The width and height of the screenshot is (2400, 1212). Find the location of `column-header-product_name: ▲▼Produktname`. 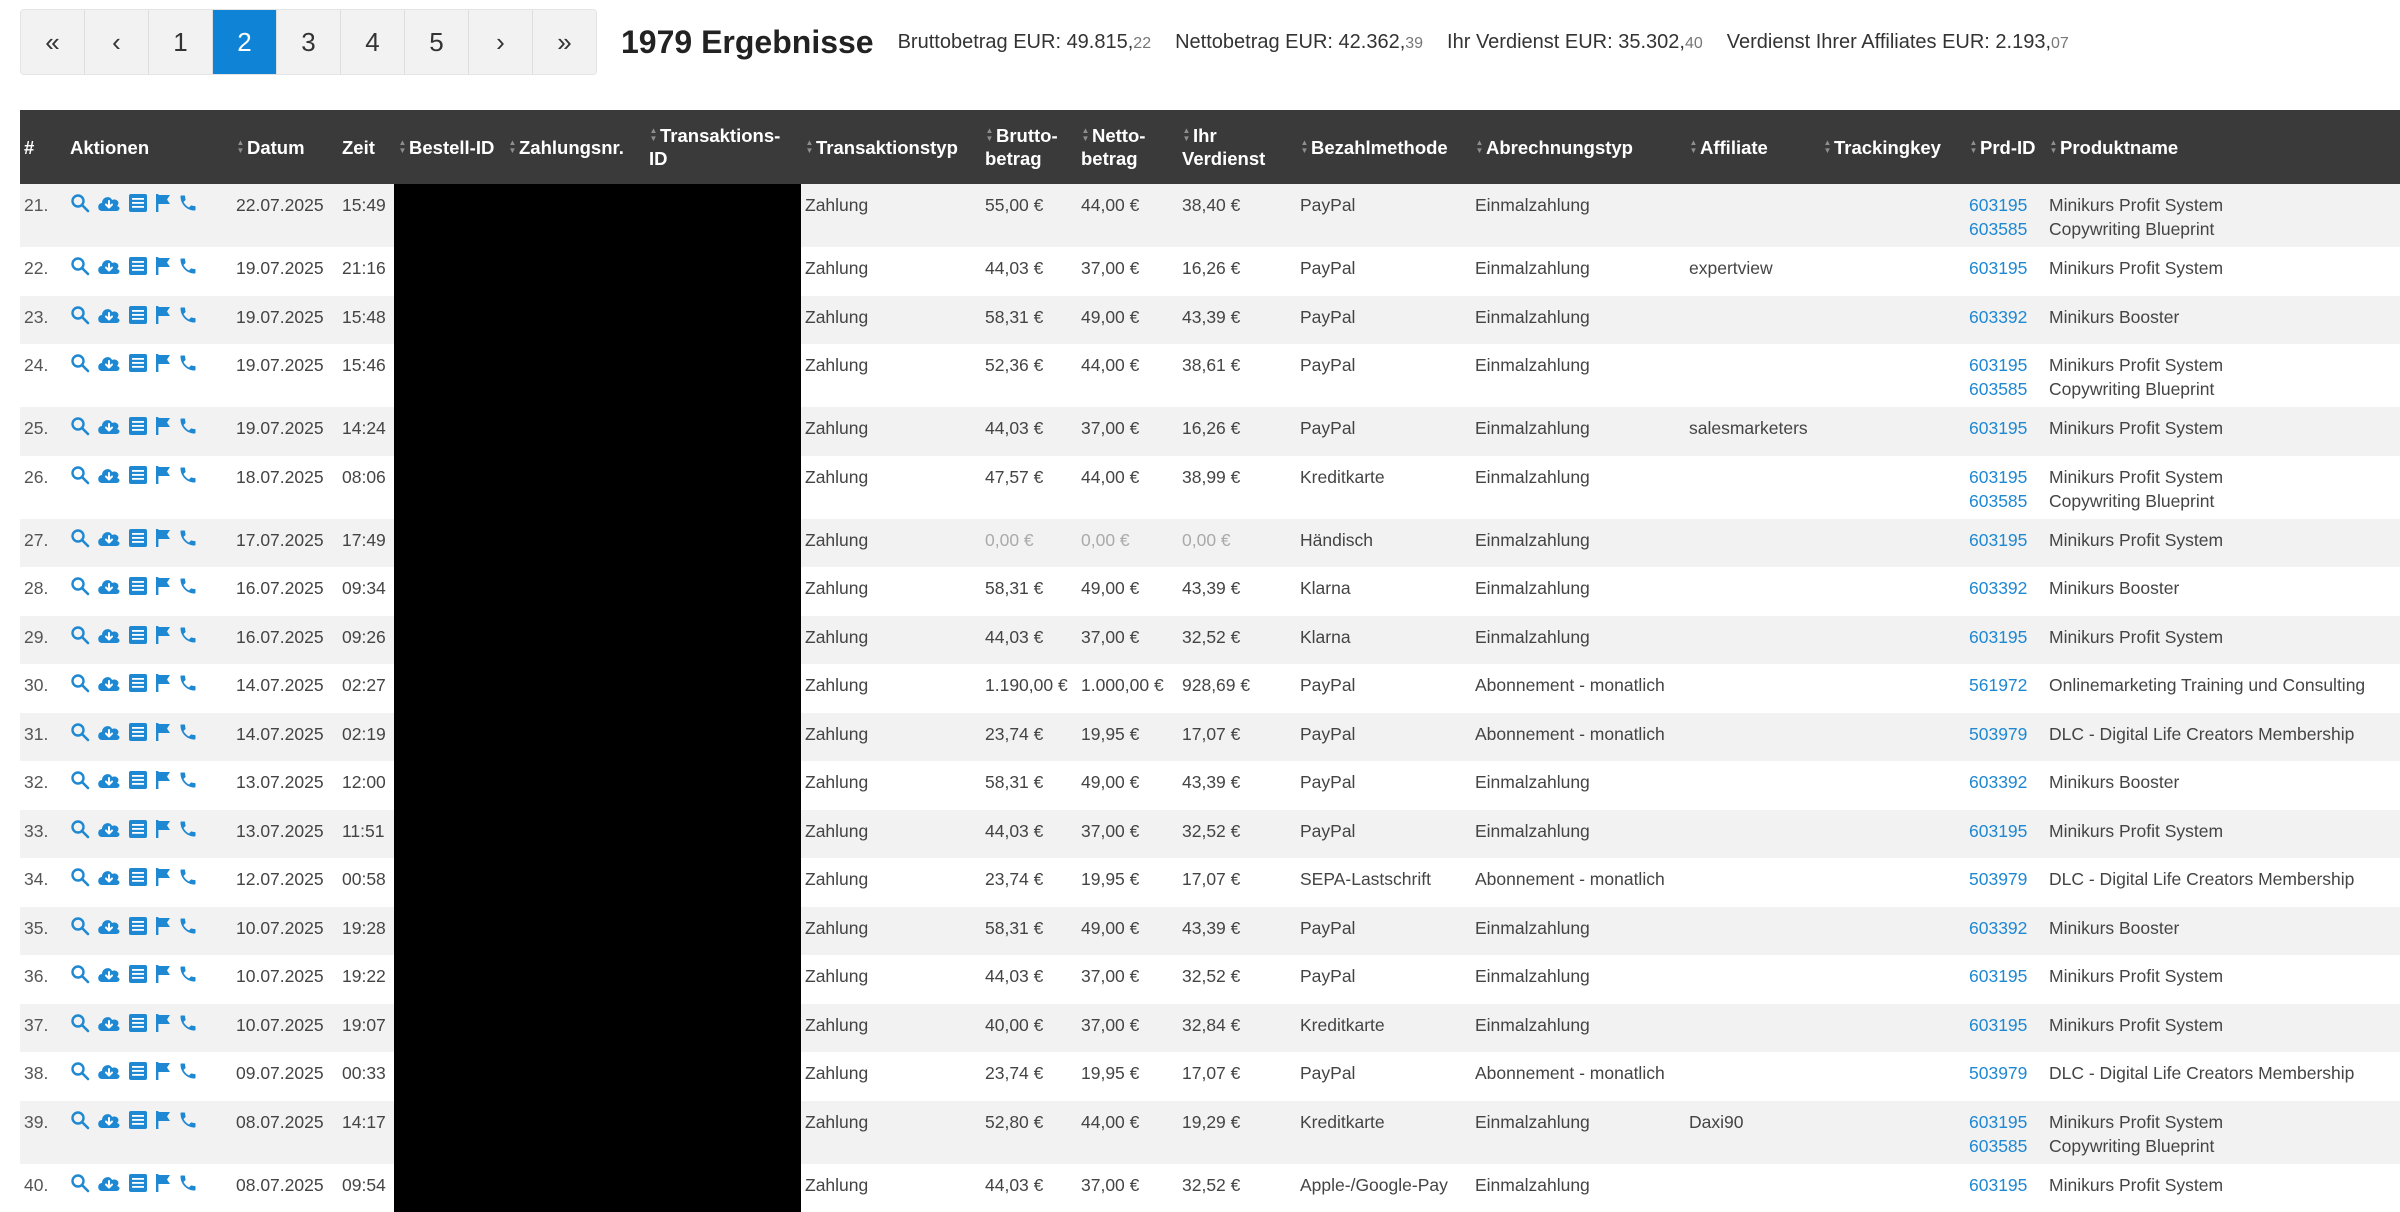

column-header-product_name: ▲▼Produktname is located at coordinates (2222, 147).